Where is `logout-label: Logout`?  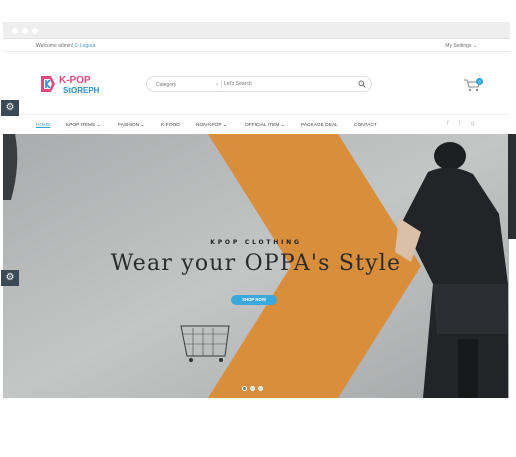
logout-label: Logout is located at coordinates (87, 46).